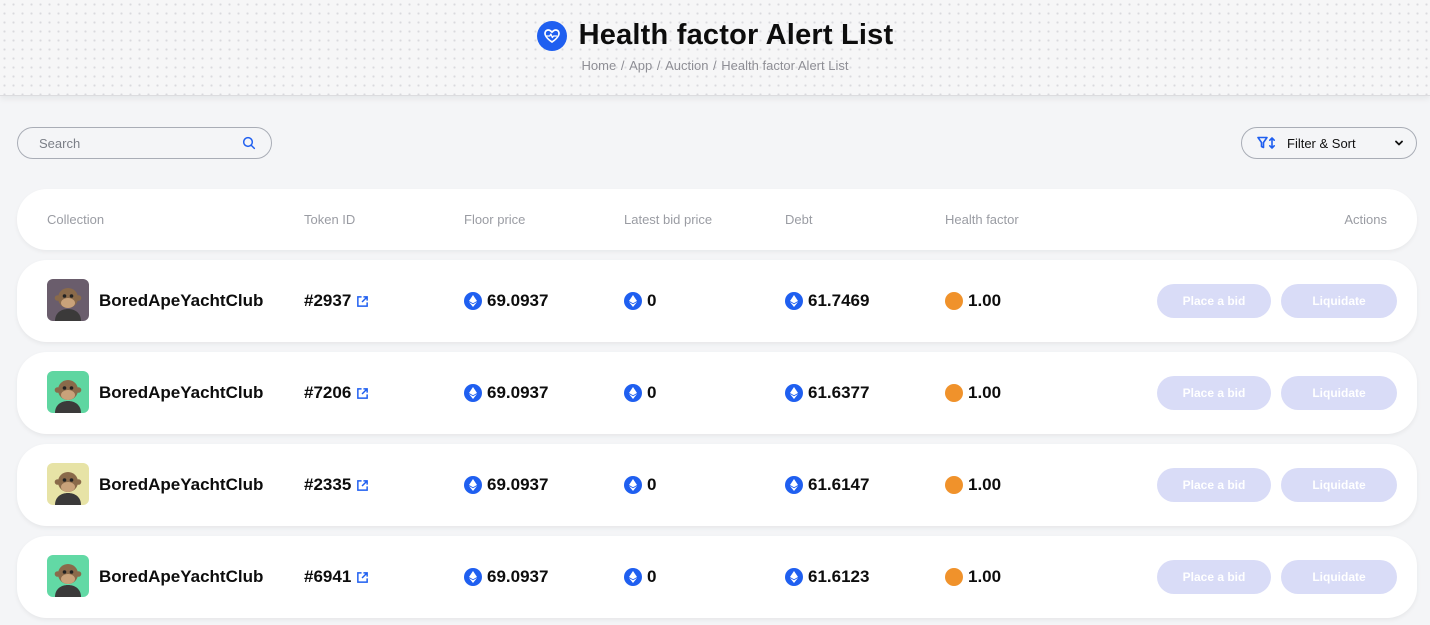 This screenshot has height=625, width=1430. I want to click on debt-cell: 61.6123, so click(827, 577).